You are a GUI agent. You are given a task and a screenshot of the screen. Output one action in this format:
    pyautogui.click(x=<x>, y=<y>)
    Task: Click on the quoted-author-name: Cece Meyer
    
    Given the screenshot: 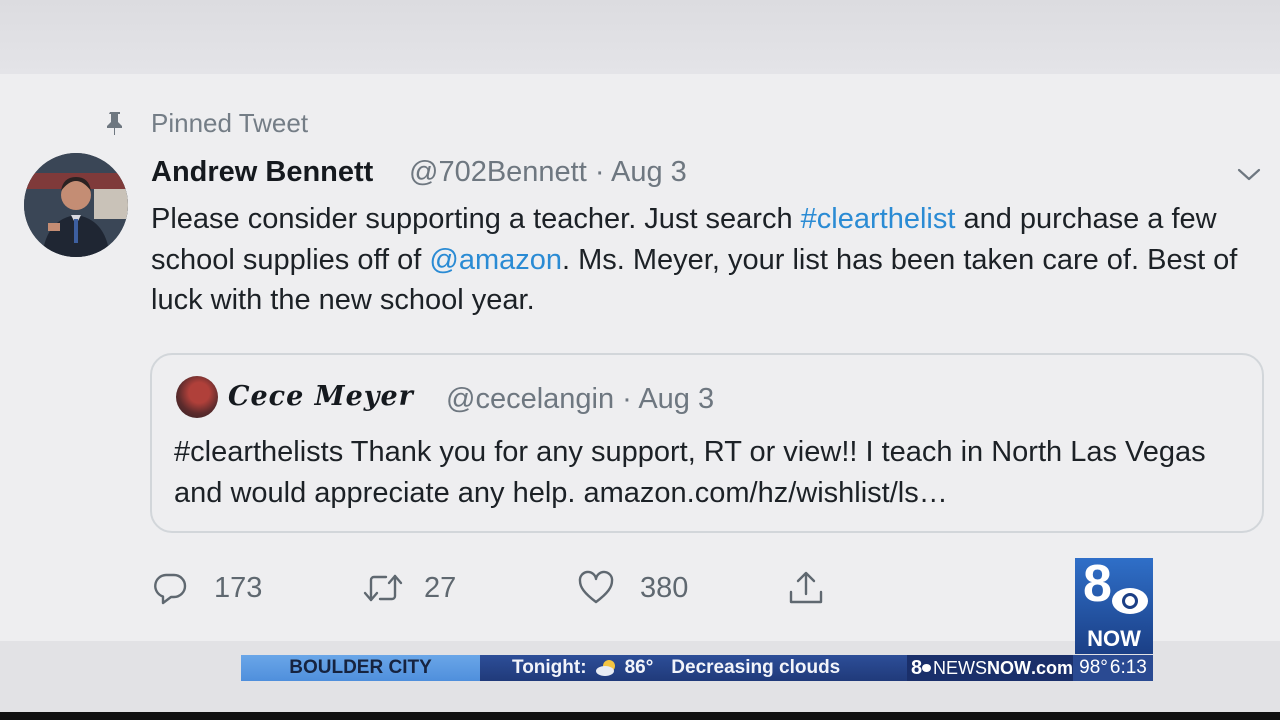 What is the action you would take?
    pyautogui.click(x=321, y=396)
    